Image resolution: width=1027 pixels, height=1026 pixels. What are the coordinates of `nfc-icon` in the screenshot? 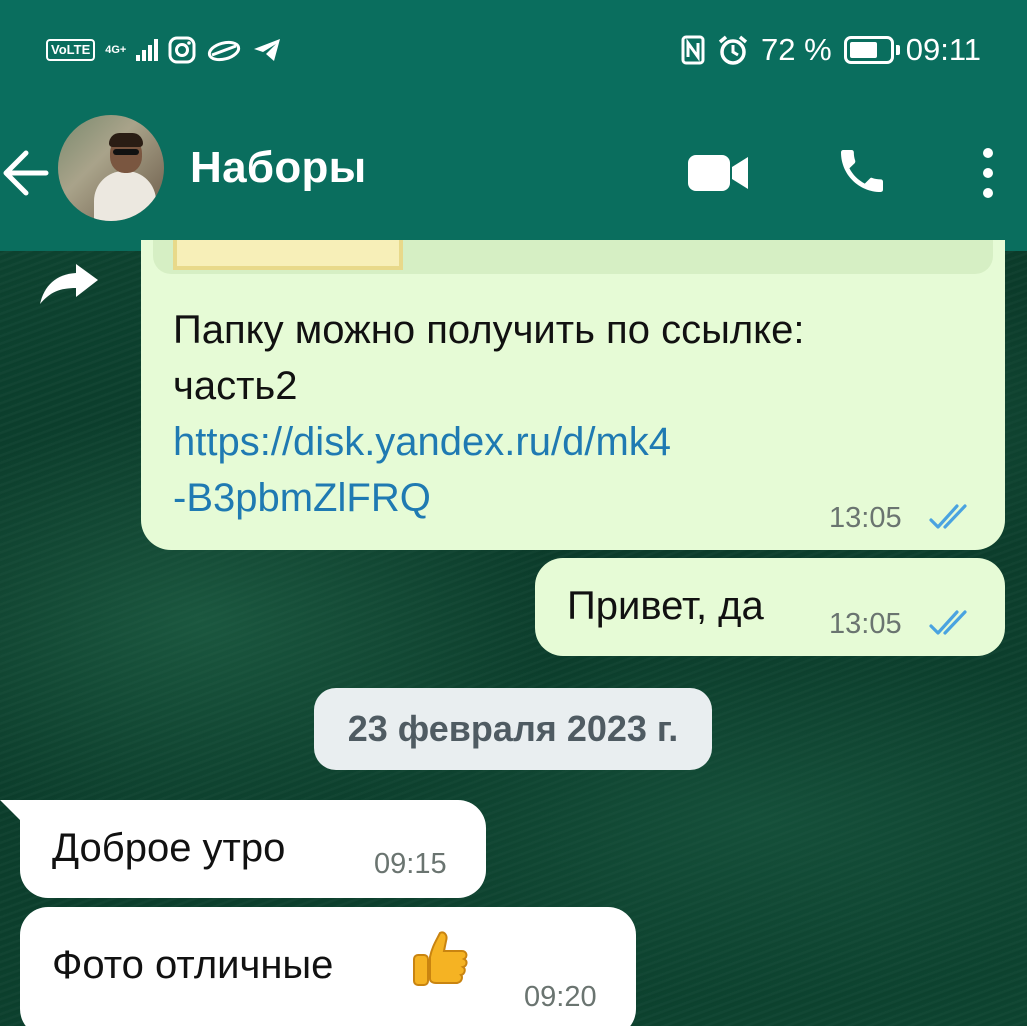 It's located at (693, 50).